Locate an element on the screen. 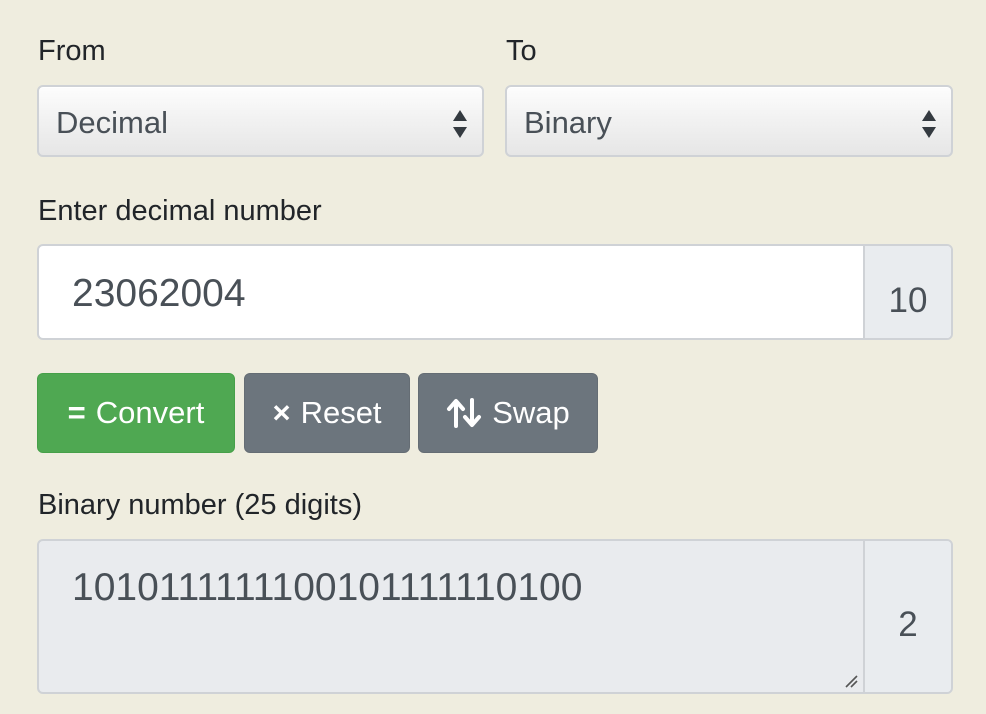 This screenshot has width=986, height=714. convert-button: = Convert is located at coordinates (136, 413).